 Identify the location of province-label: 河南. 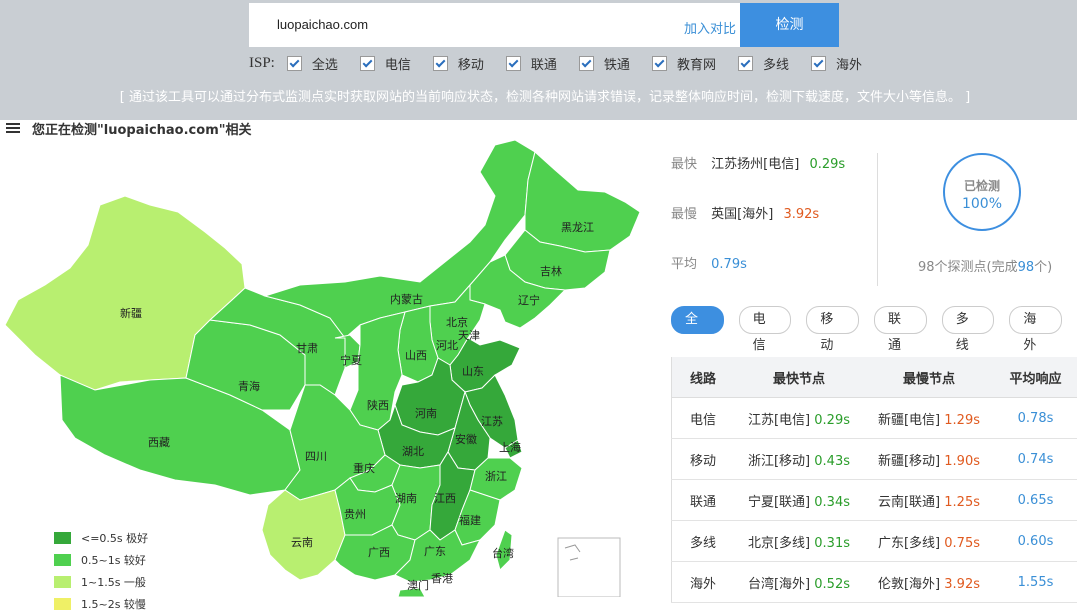
(426, 413).